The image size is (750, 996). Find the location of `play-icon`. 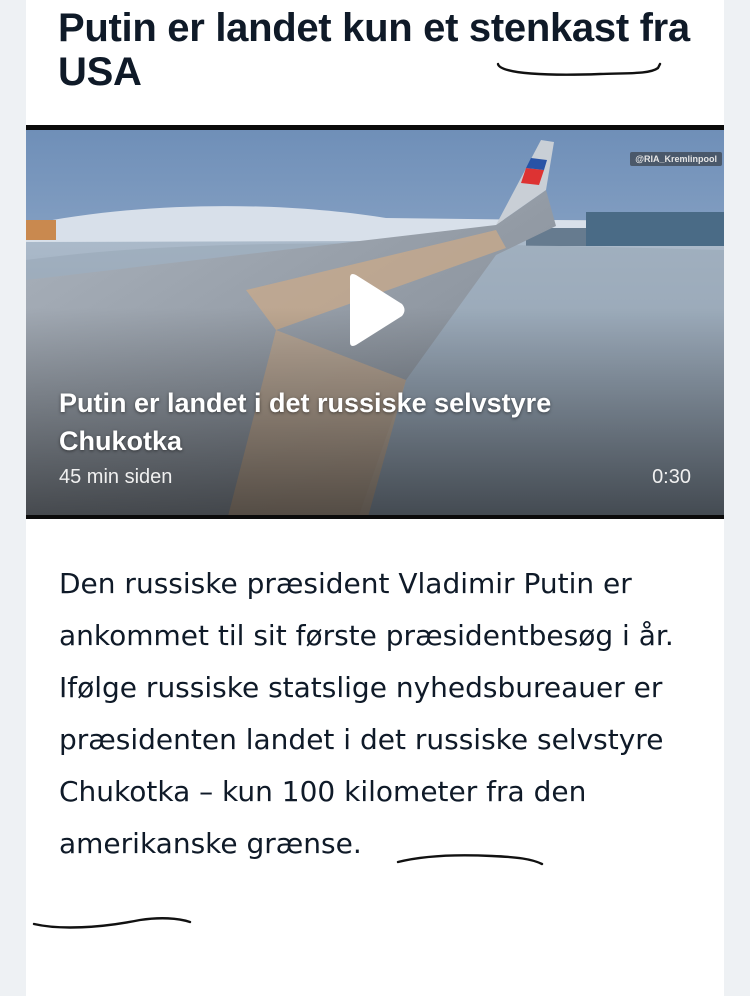

play-icon is located at coordinates (376, 310).